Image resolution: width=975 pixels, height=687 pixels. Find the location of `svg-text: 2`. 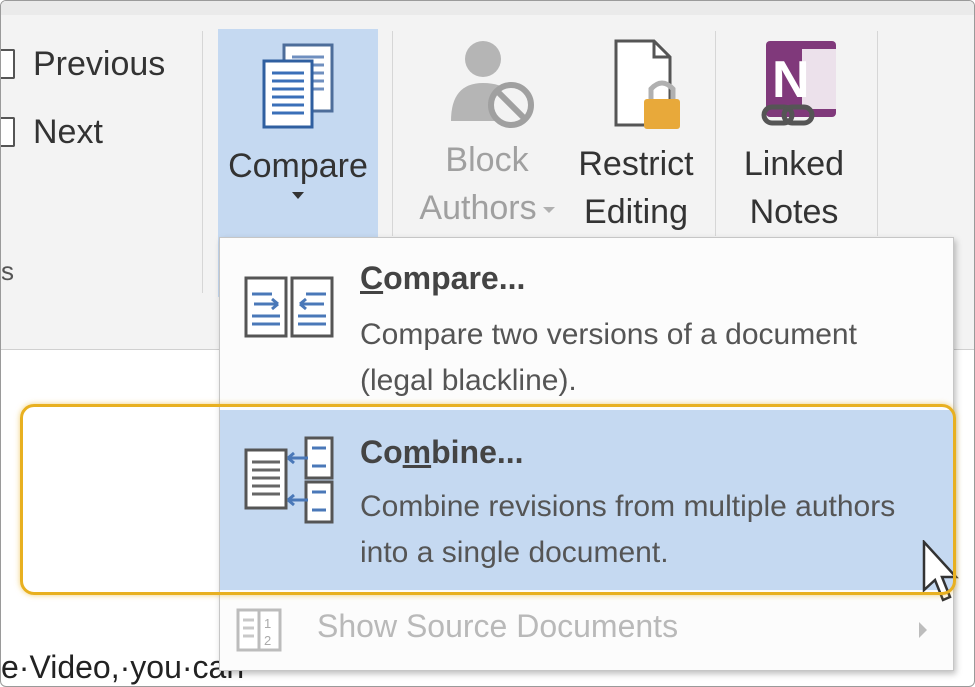

svg-text: 2 is located at coordinates (267, 640).